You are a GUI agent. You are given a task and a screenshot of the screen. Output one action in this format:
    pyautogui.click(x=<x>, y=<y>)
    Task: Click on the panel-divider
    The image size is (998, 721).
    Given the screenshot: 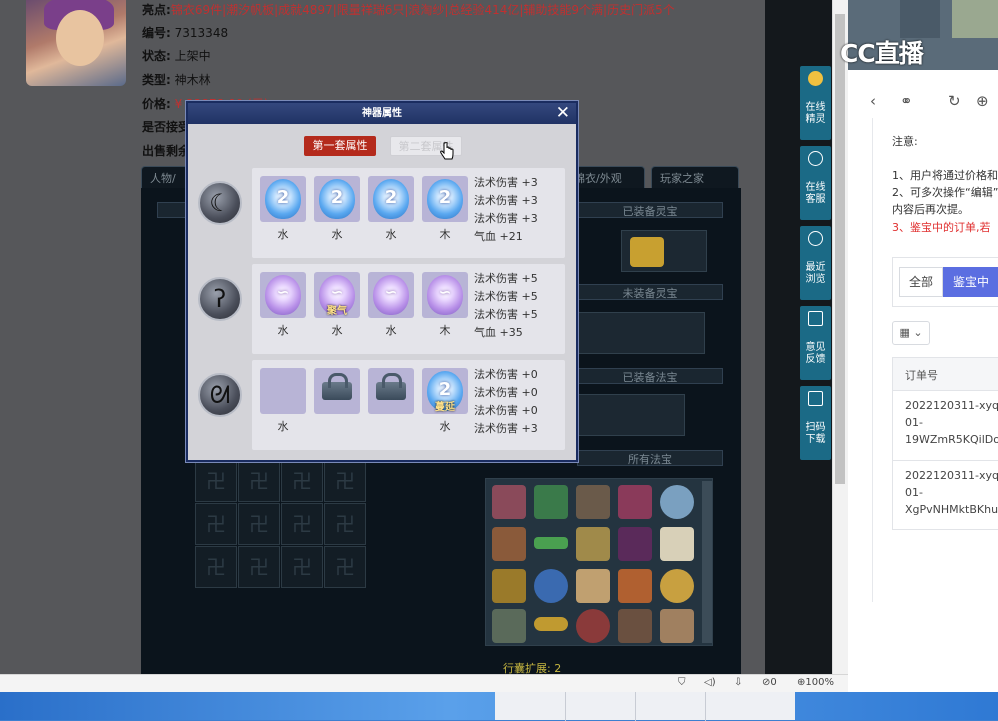 What is the action you would take?
    pyautogui.click(x=872, y=360)
    